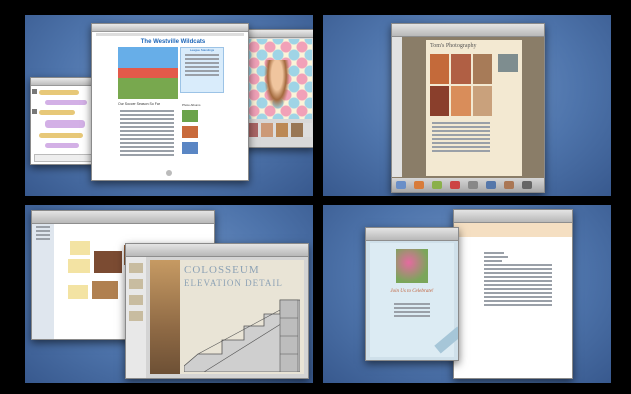  What do you see at coordinates (397, 107) in the screenshot?
I see `pages-sidebar` at bounding box center [397, 107].